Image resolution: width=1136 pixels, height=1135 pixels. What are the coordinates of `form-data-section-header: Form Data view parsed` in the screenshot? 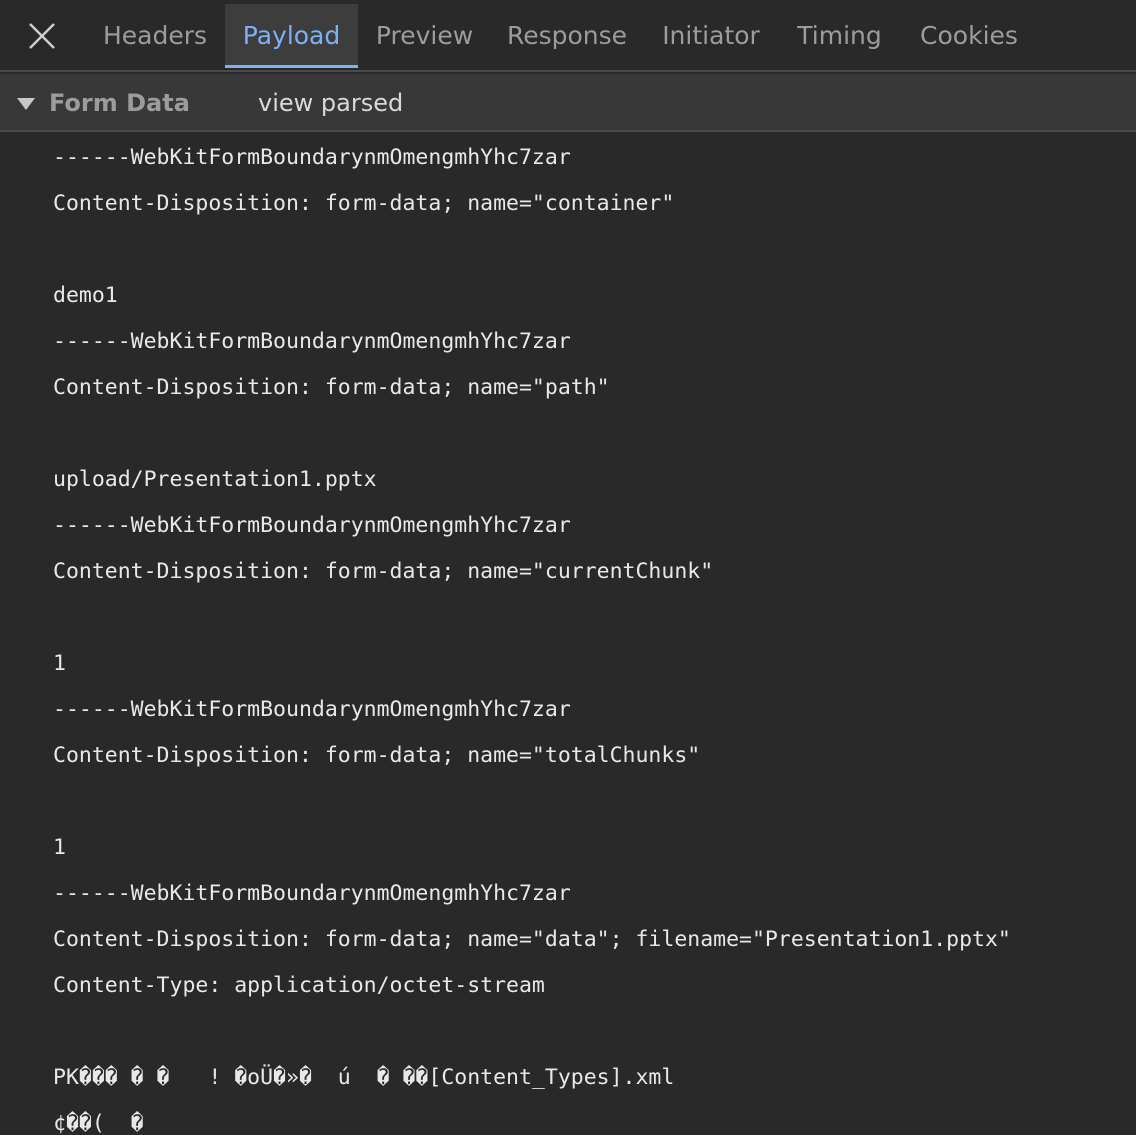 It's located at (568, 103).